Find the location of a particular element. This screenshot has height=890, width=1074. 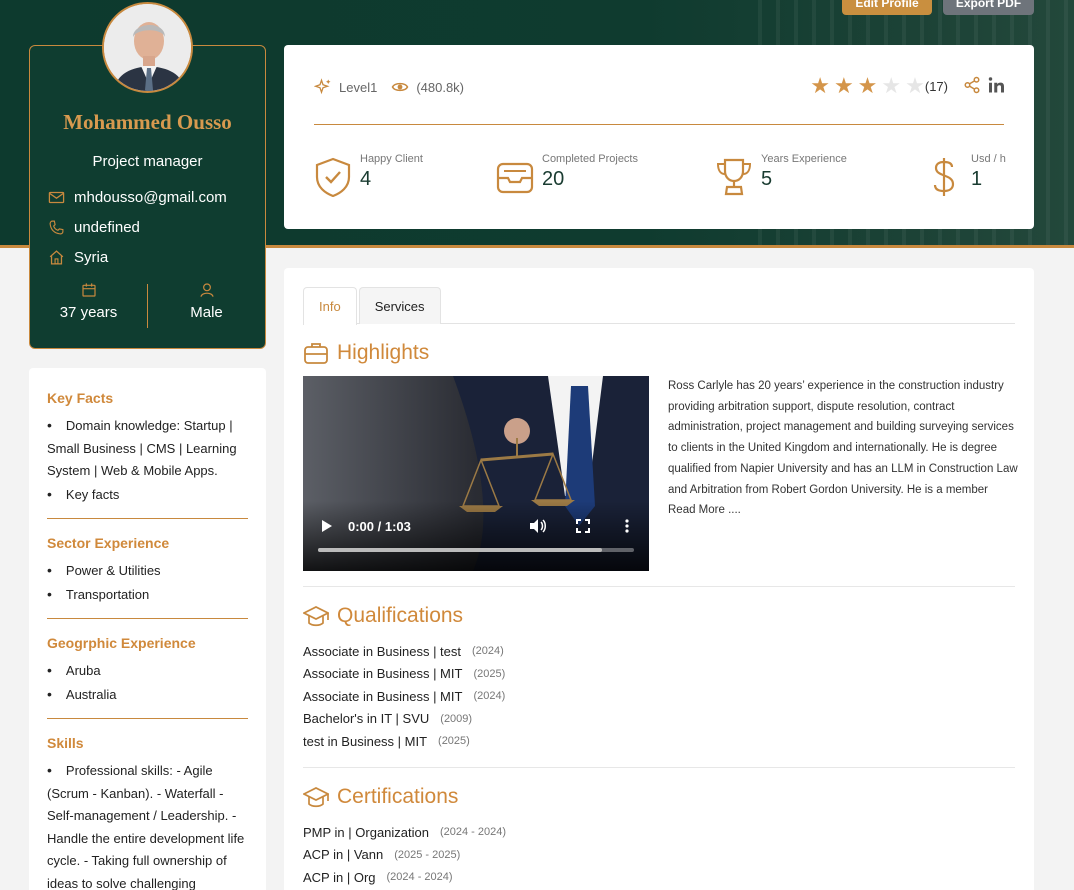

calendar-icon is located at coordinates (88, 290).